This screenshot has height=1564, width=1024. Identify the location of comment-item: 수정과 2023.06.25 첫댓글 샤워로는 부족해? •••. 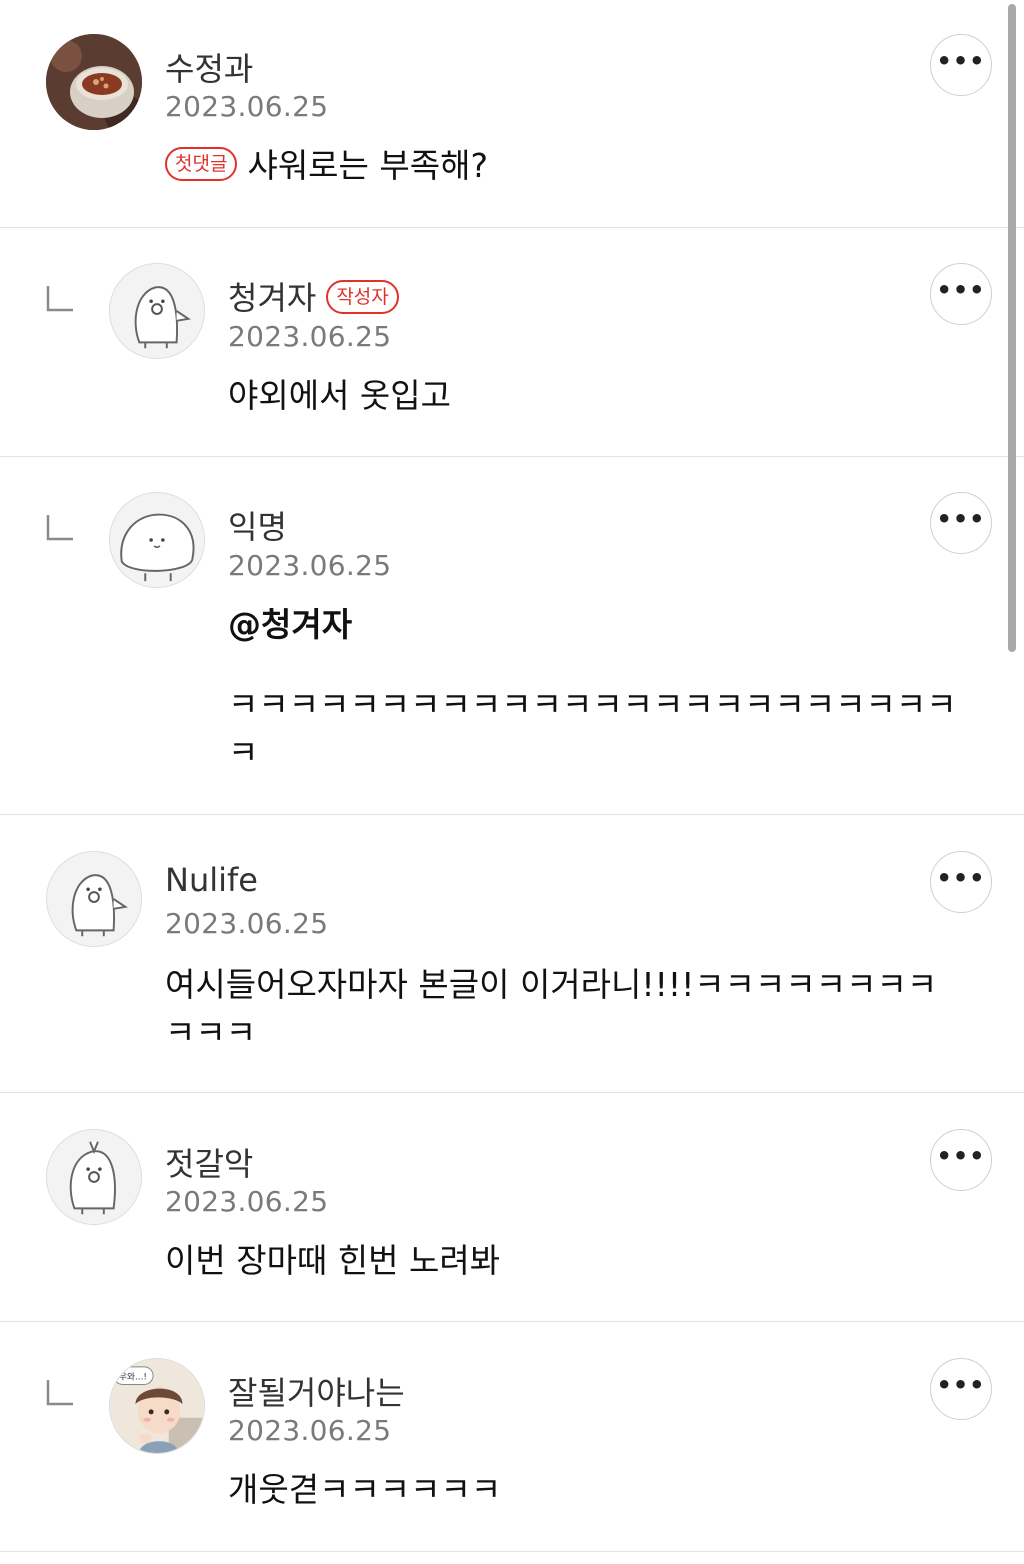
(512, 114).